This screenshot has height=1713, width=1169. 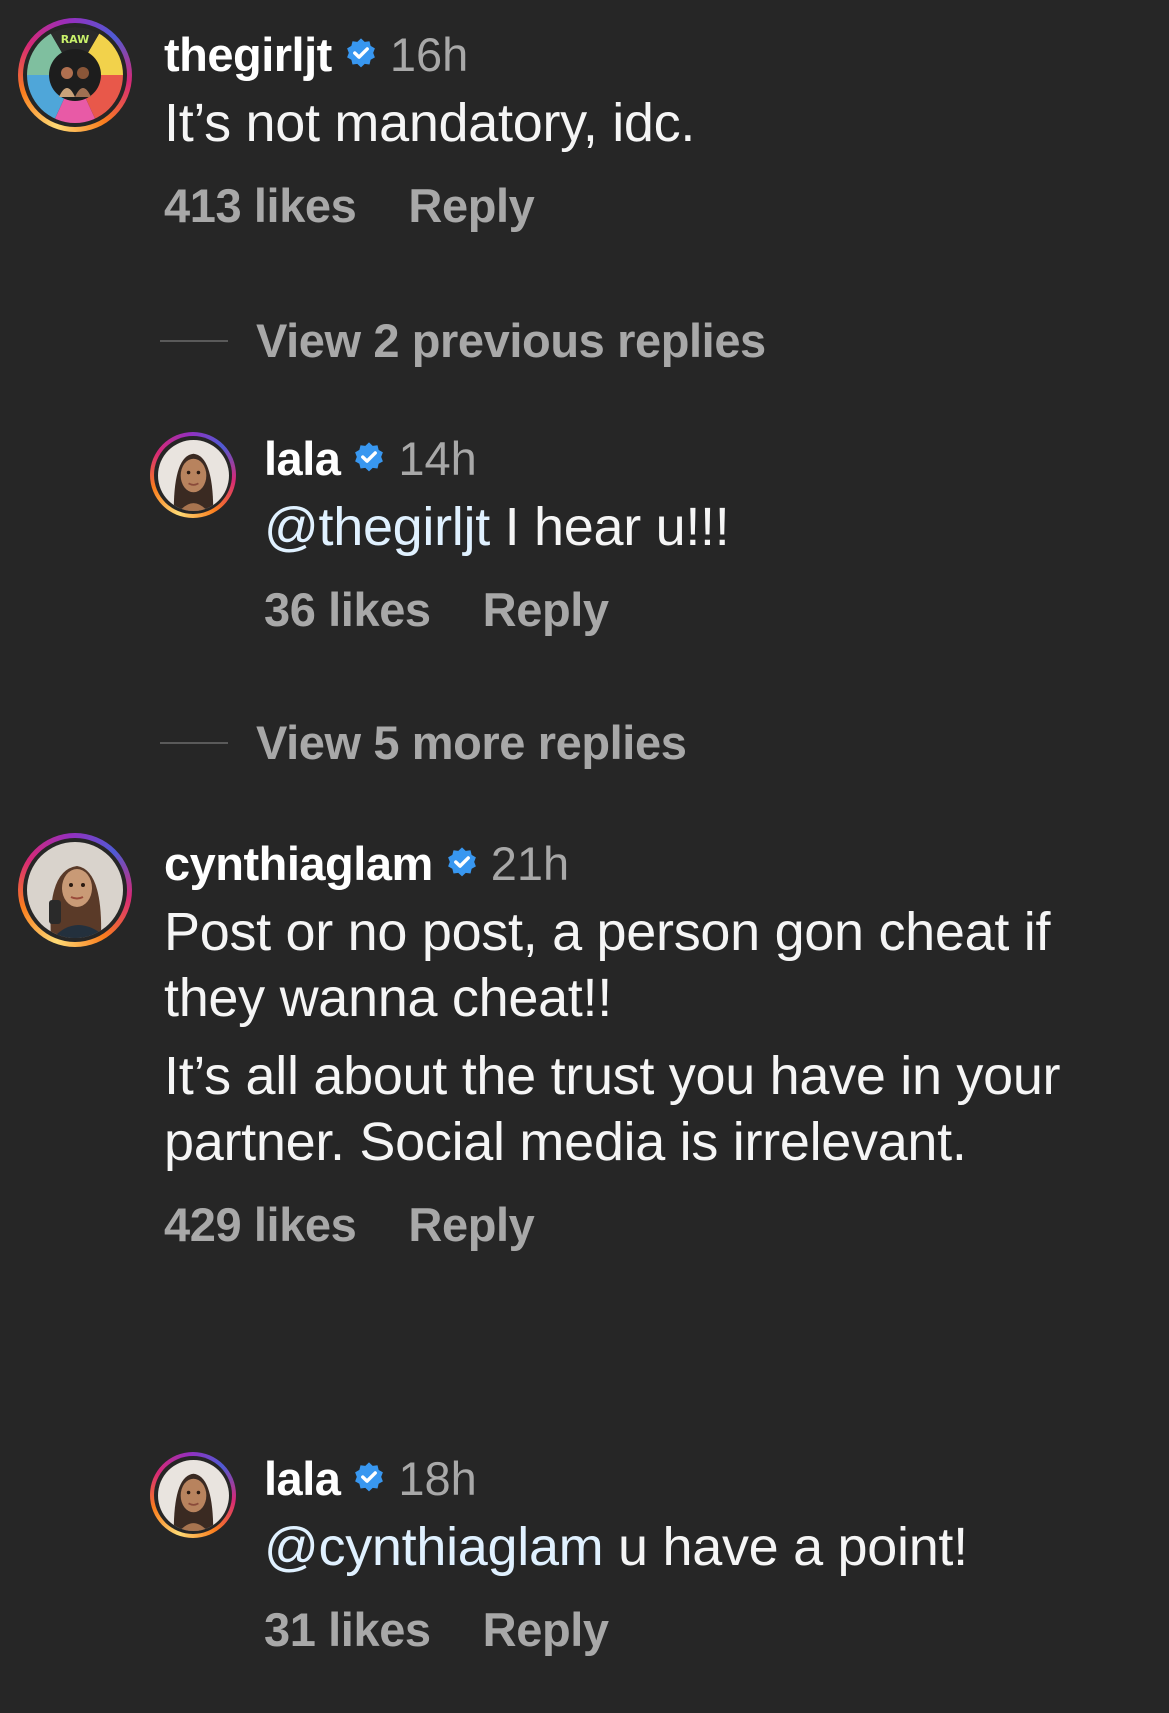 I want to click on comment-timestamp: 16h, so click(x=429, y=54).